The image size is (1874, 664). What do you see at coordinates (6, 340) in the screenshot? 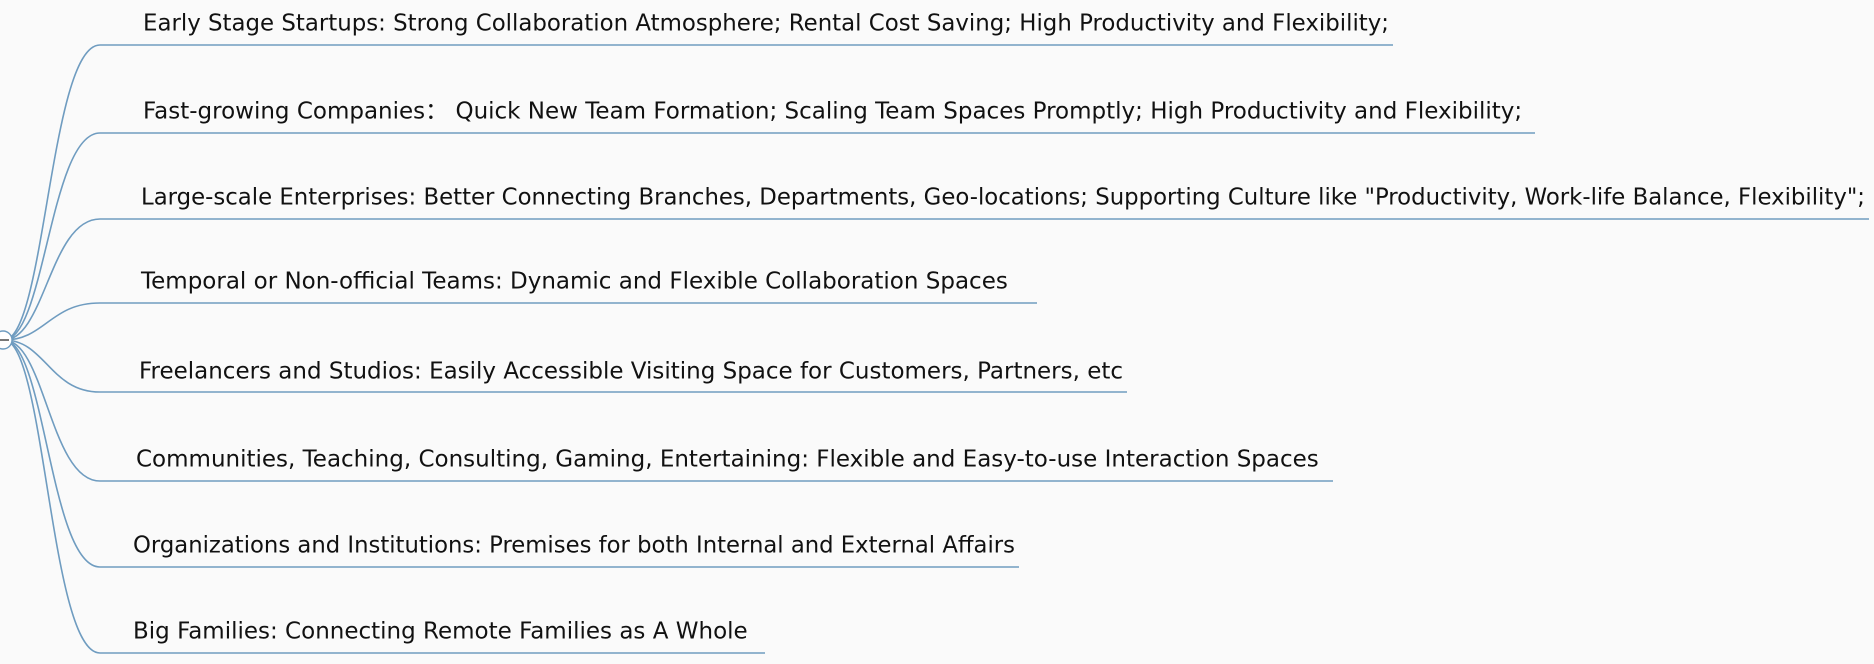
I see `root-collapse-toggle` at bounding box center [6, 340].